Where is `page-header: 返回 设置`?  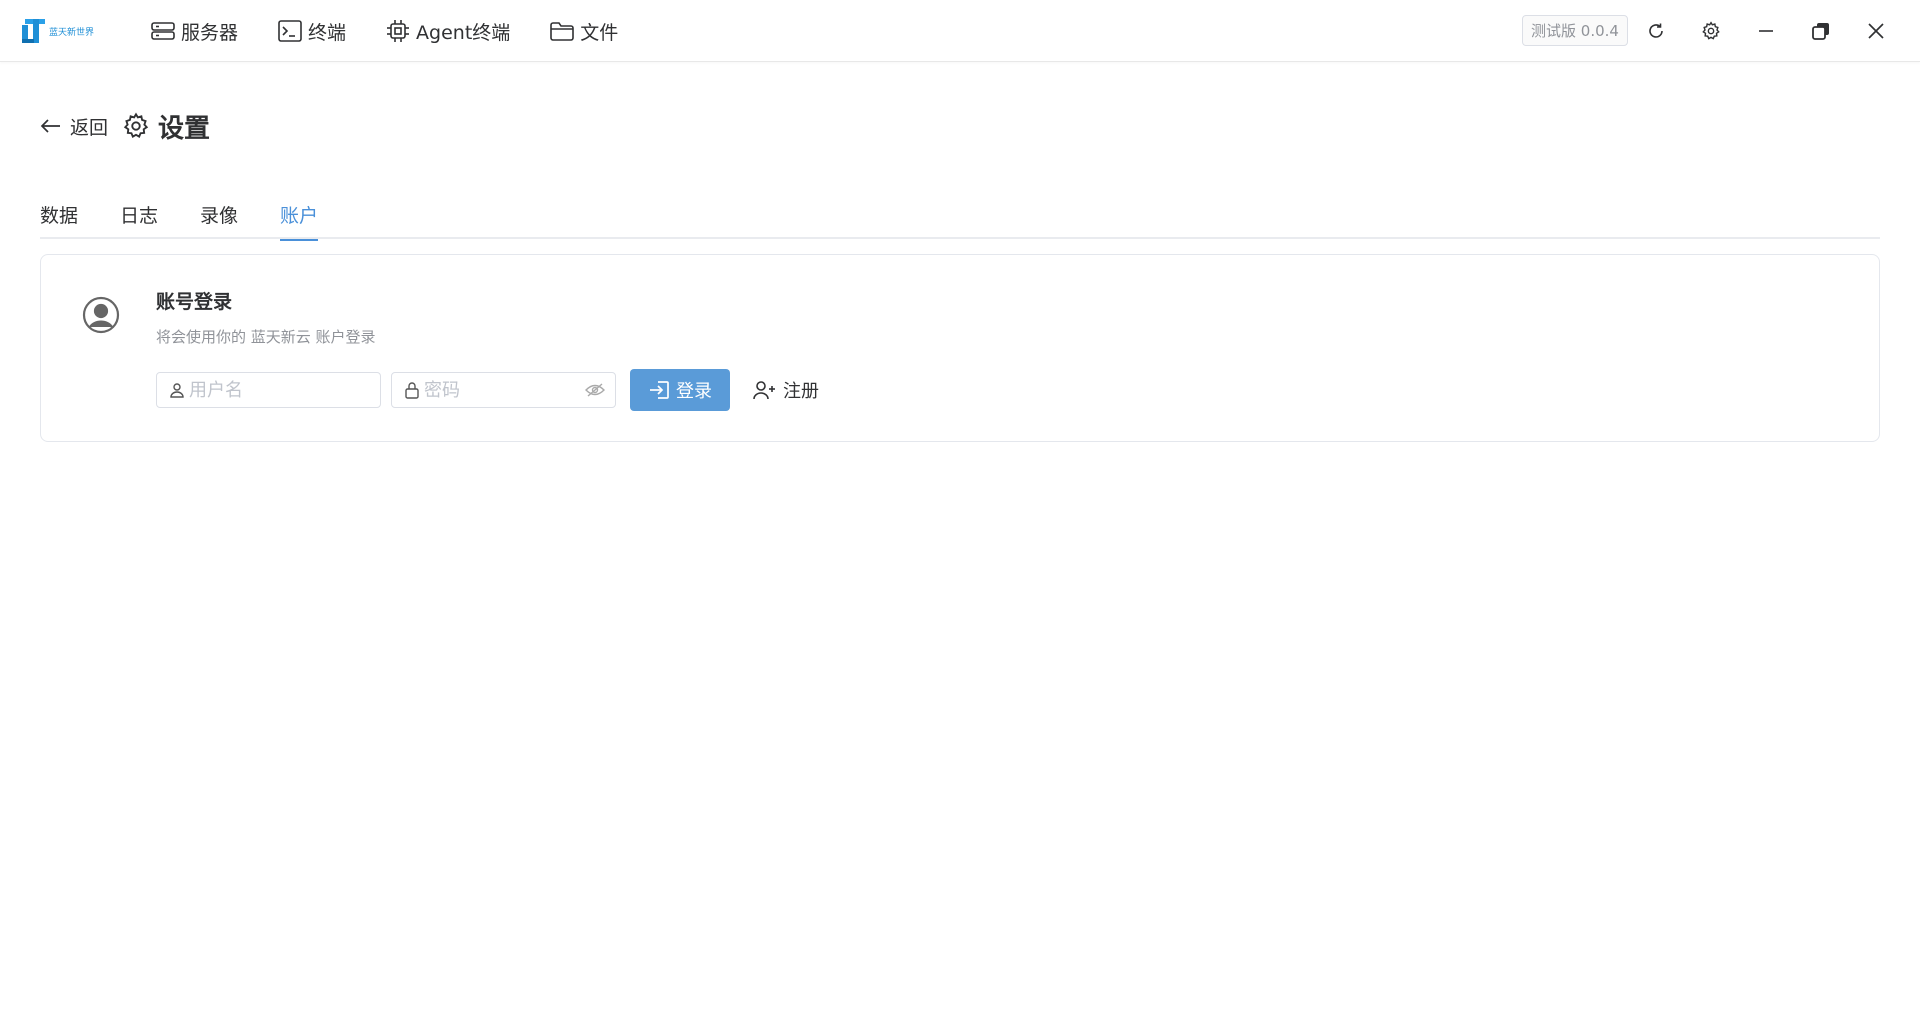
page-header: 返回 设置 is located at coordinates (125, 126).